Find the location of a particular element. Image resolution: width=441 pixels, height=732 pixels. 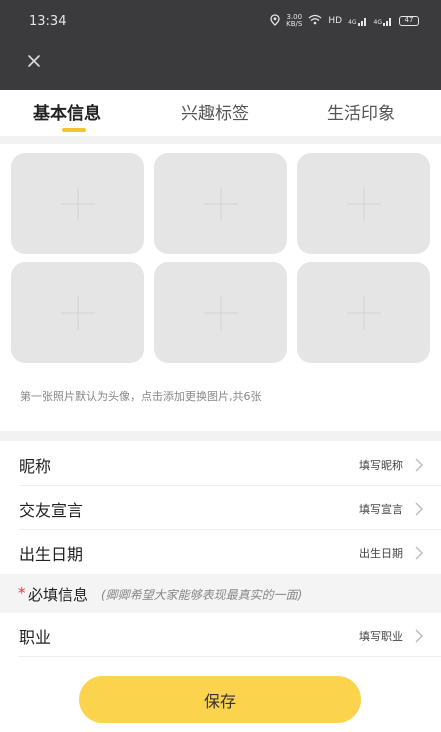

motto-label: 交友宣言 is located at coordinates (51, 510).